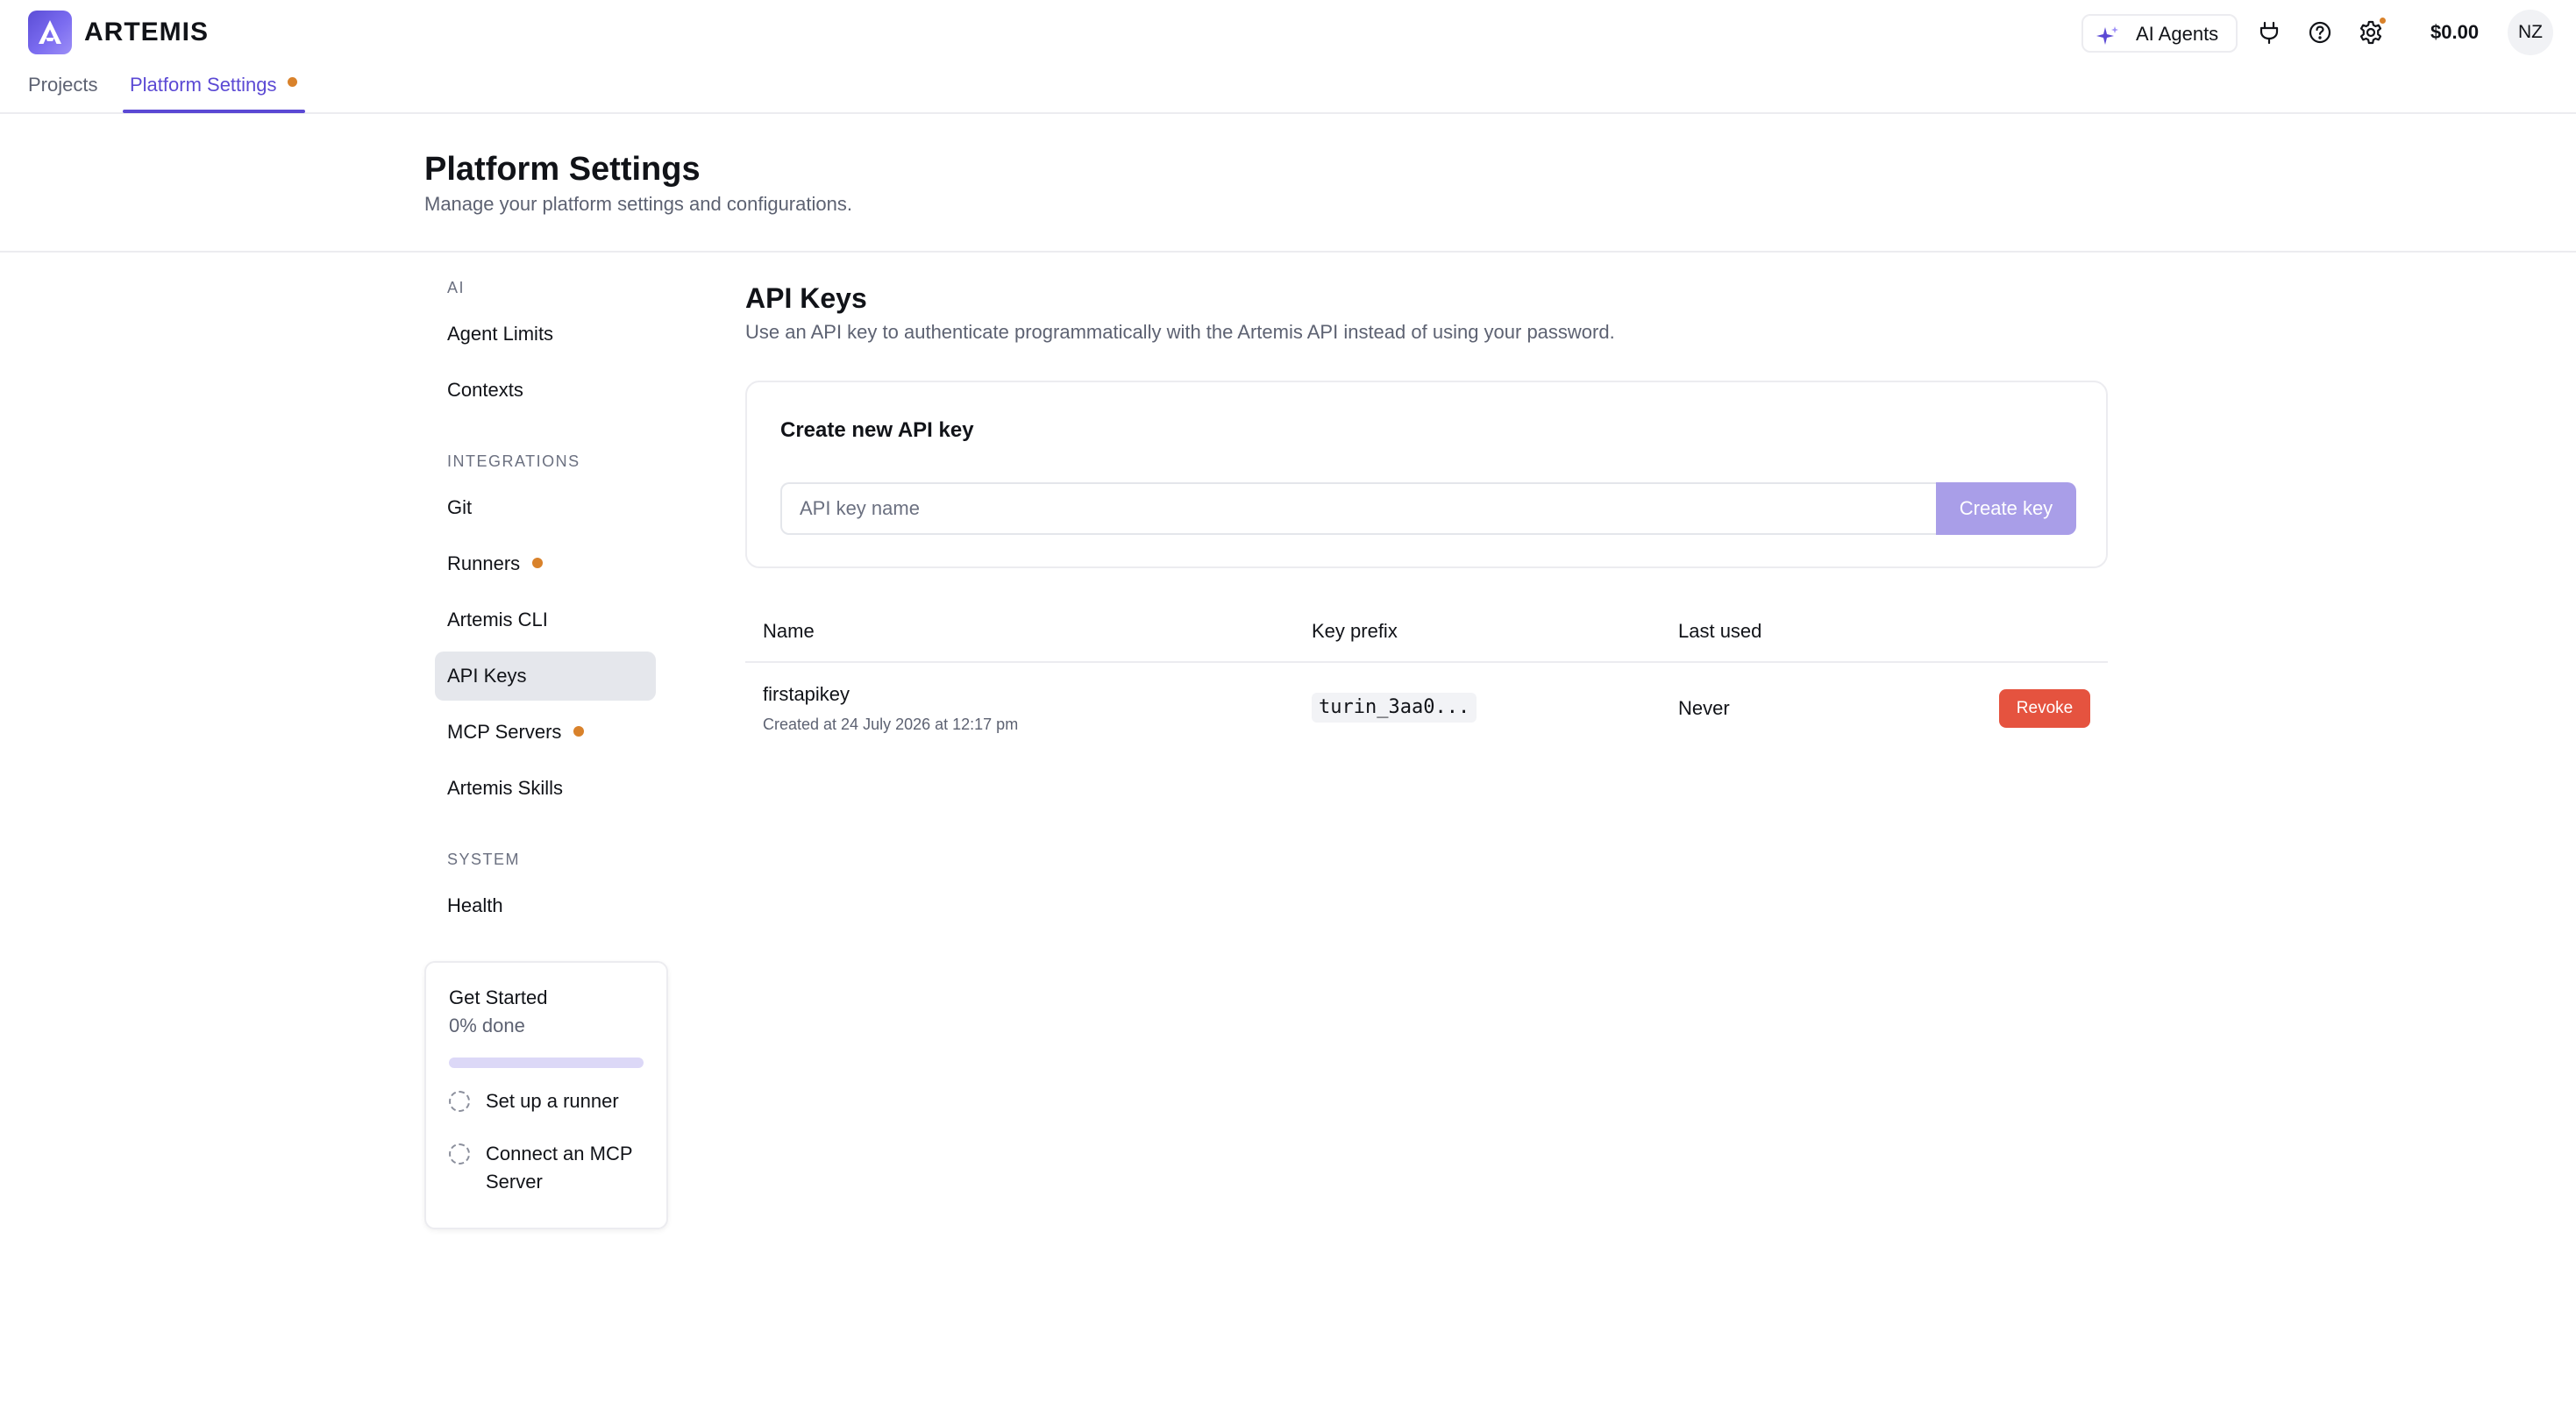  I want to click on revoke-button: Revoke, so click(2044, 708).